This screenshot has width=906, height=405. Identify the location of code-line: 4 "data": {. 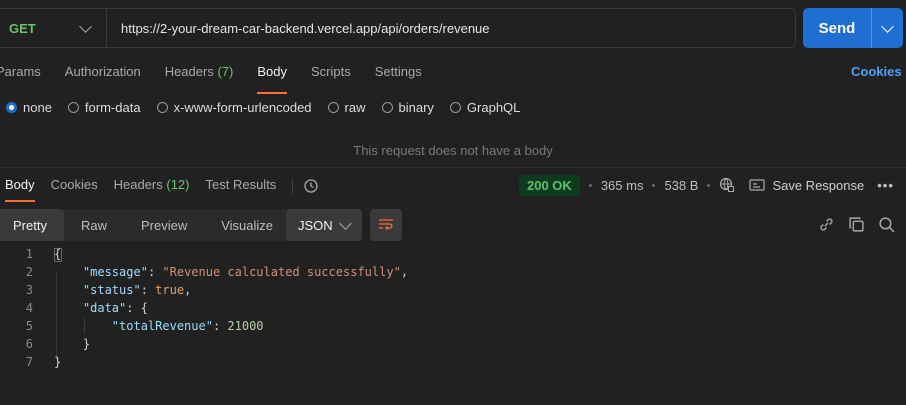
(204, 308).